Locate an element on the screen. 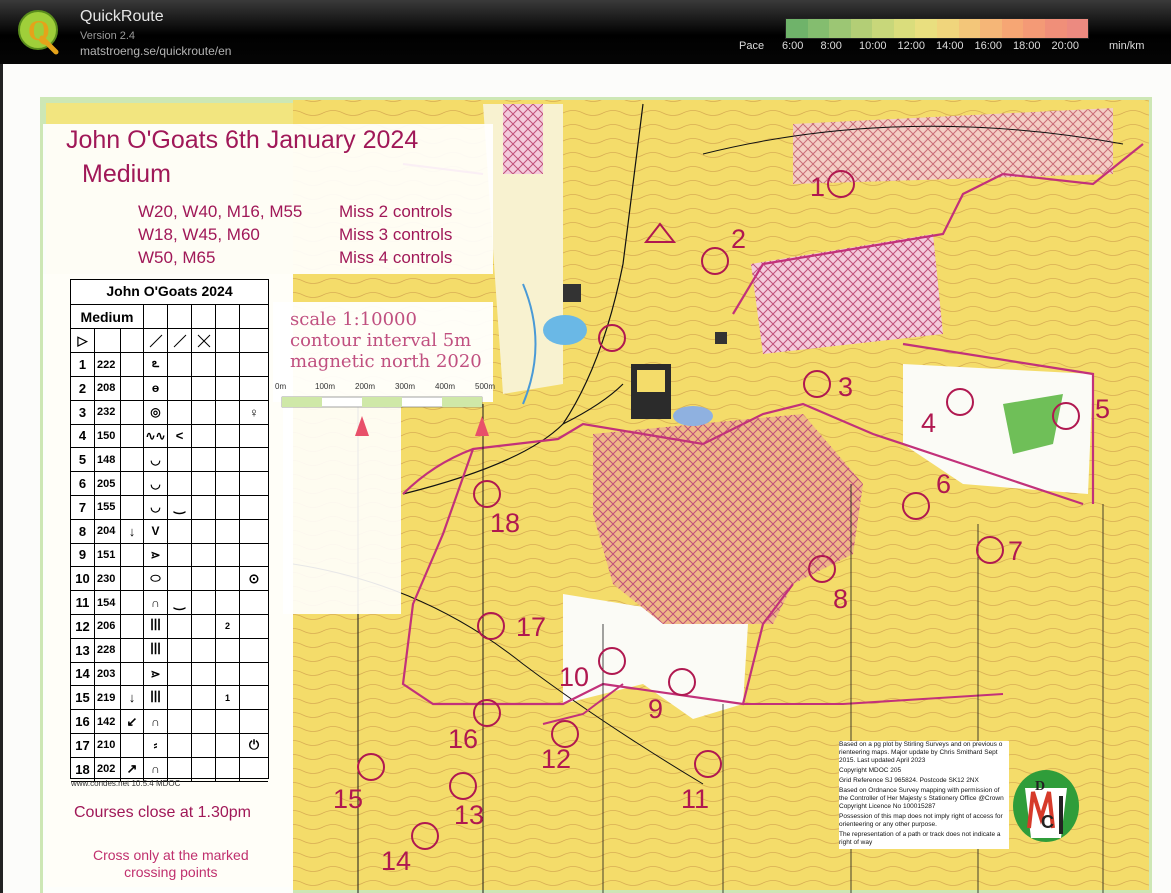  crossing-note-line-2: crossing points is located at coordinates (171, 872).